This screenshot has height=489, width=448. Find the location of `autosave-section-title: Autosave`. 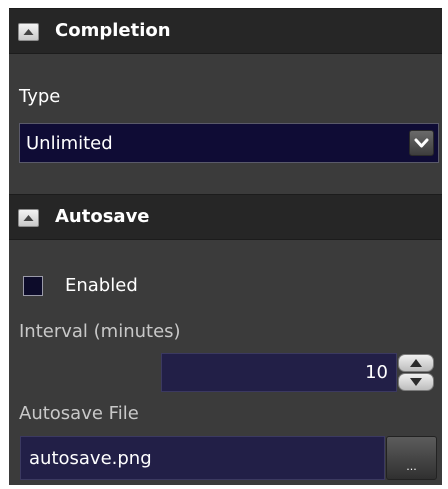

autosave-section-title: Autosave is located at coordinates (102, 216).